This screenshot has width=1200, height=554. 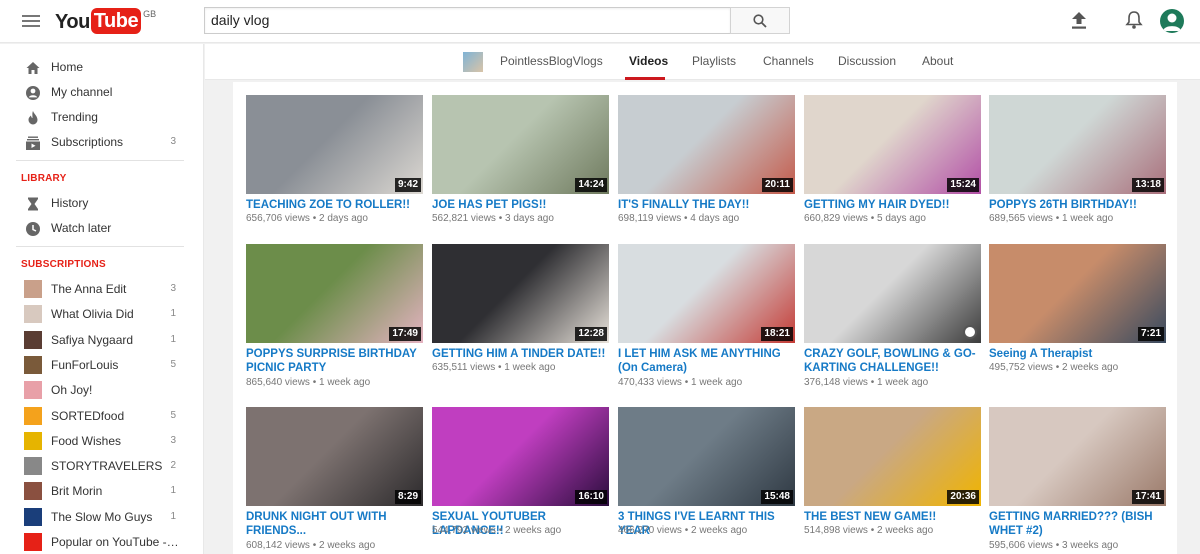 What do you see at coordinates (87, 142) in the screenshot?
I see `sidebar-item-label: Subscriptions` at bounding box center [87, 142].